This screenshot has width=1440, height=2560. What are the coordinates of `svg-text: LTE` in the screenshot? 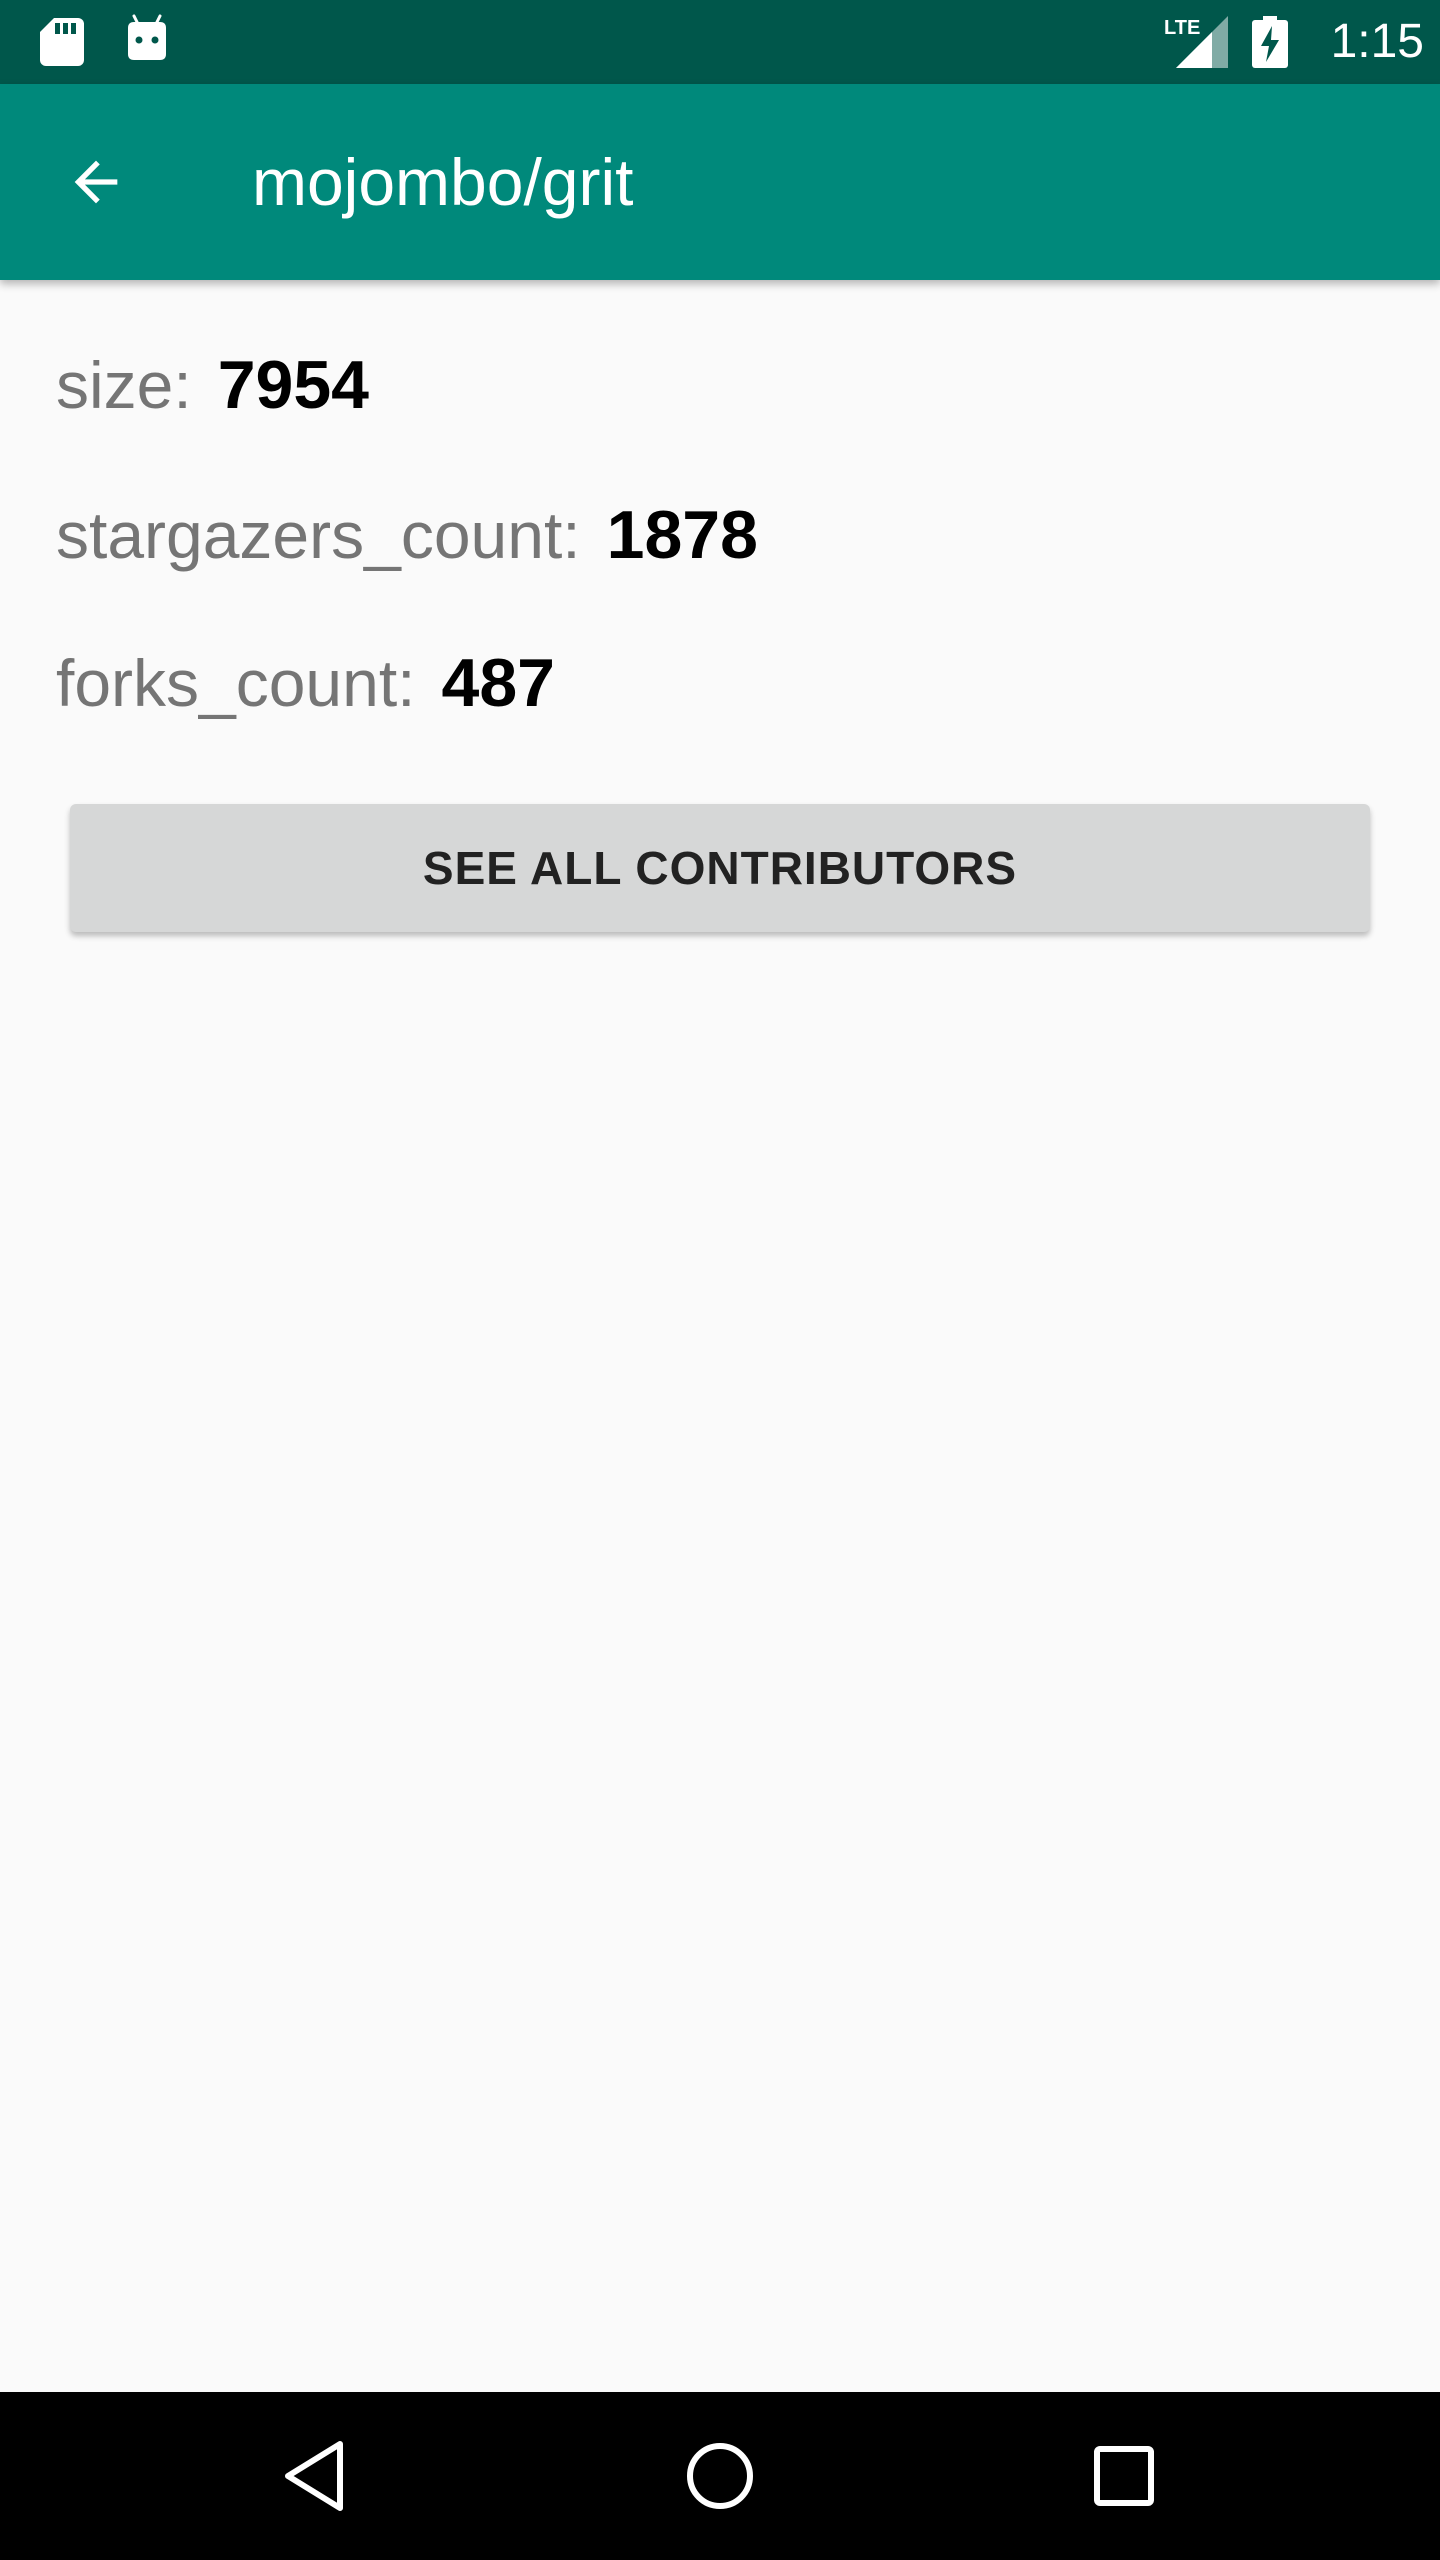 It's located at (1182, 28).